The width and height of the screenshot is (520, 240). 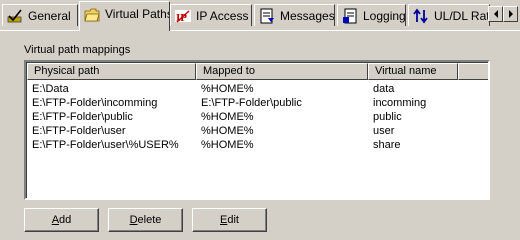 I want to click on delete-button-label: elete, so click(x=149, y=220).